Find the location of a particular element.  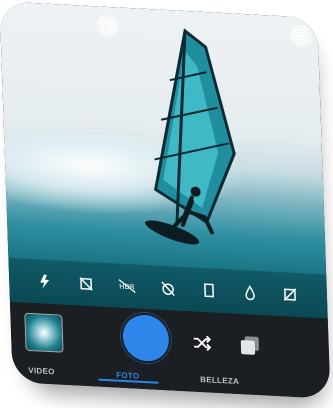

mode-video: VIDEO is located at coordinates (41, 371).